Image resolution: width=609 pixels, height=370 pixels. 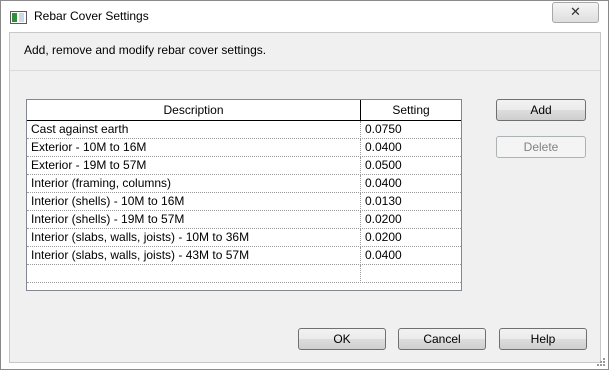 What do you see at coordinates (194, 202) in the screenshot?
I see `description-cell: Interior (shells) - 10M to 16M` at bounding box center [194, 202].